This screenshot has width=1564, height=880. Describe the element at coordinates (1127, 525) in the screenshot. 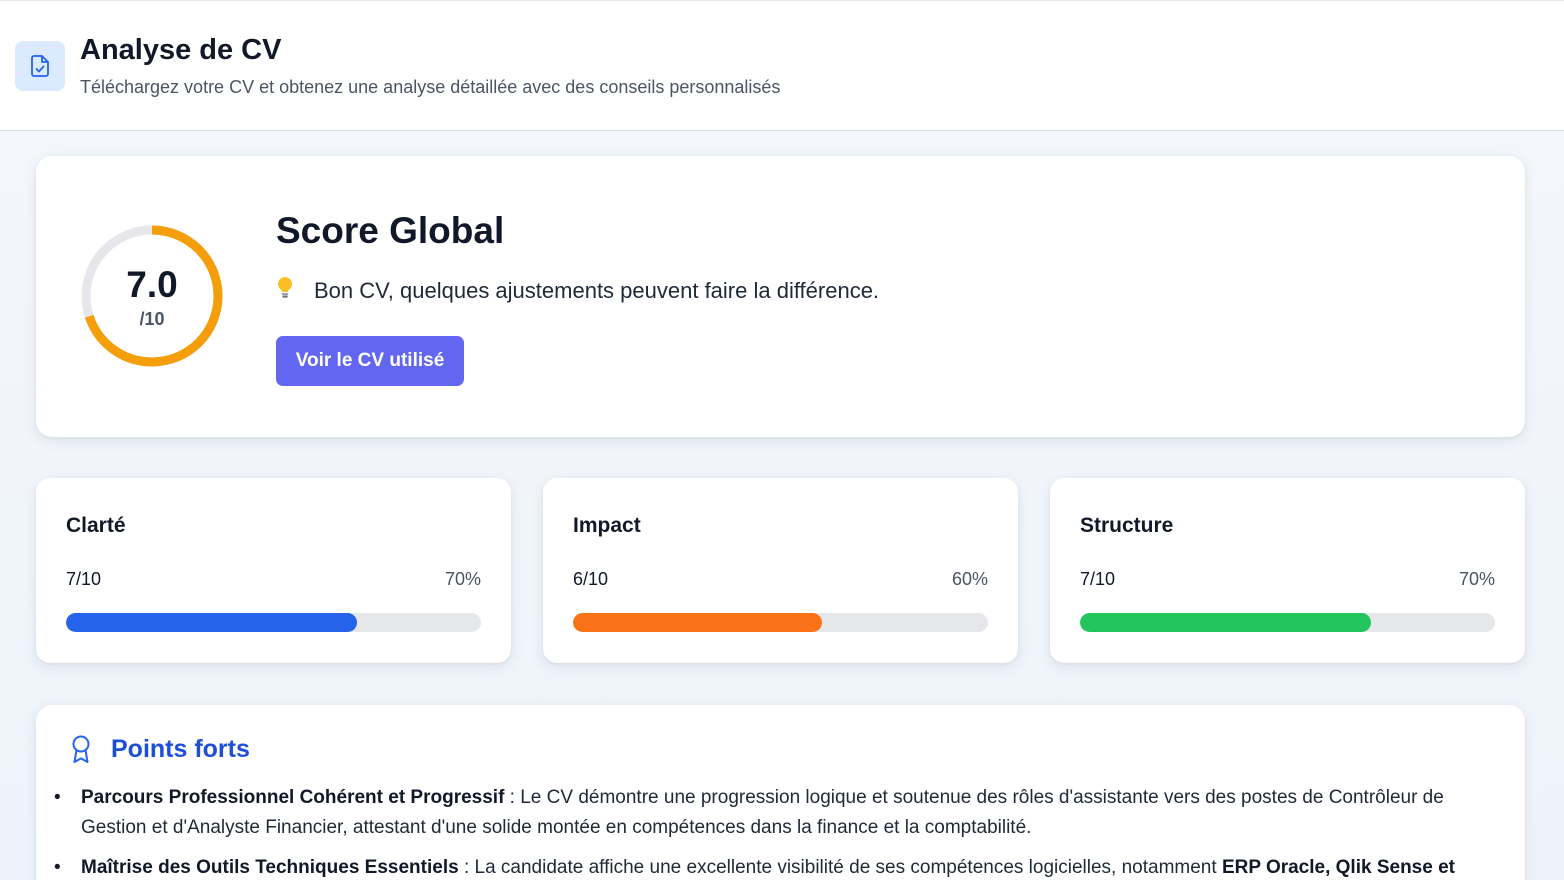

I see `metric-label: Structure` at that location.